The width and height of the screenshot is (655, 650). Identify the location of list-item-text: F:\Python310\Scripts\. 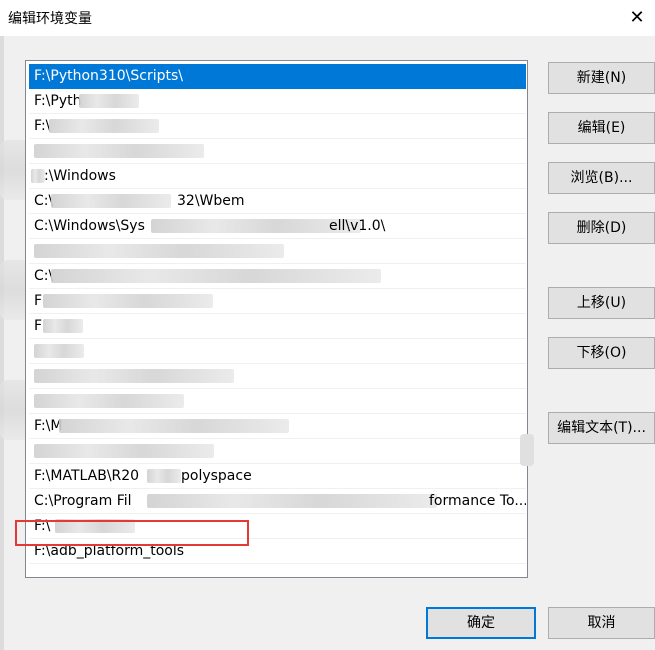
(108, 76).